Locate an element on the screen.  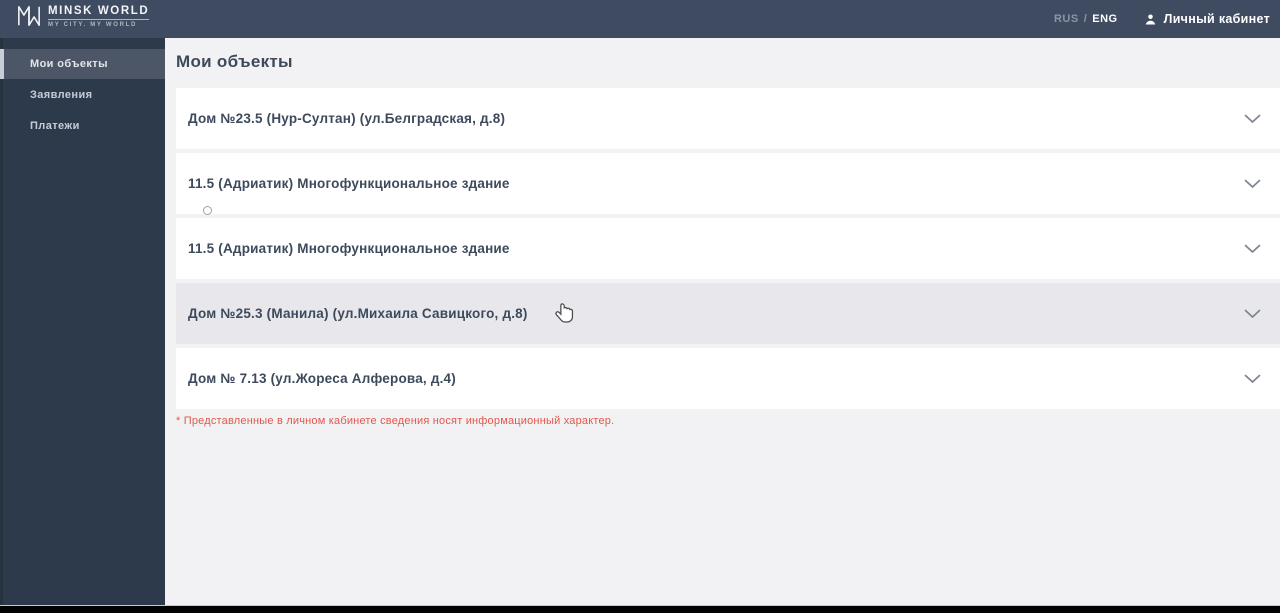
lang-rus-link: RUS is located at coordinates (1066, 19).